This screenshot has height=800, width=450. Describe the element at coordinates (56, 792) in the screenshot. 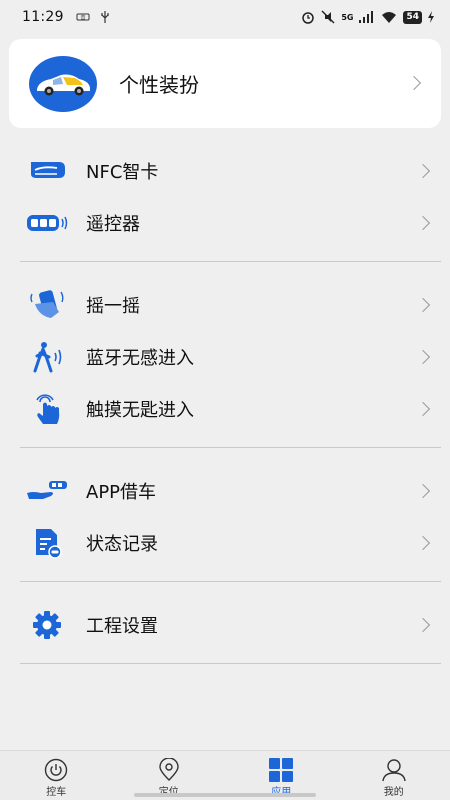

I see `nav-label: 控车` at that location.